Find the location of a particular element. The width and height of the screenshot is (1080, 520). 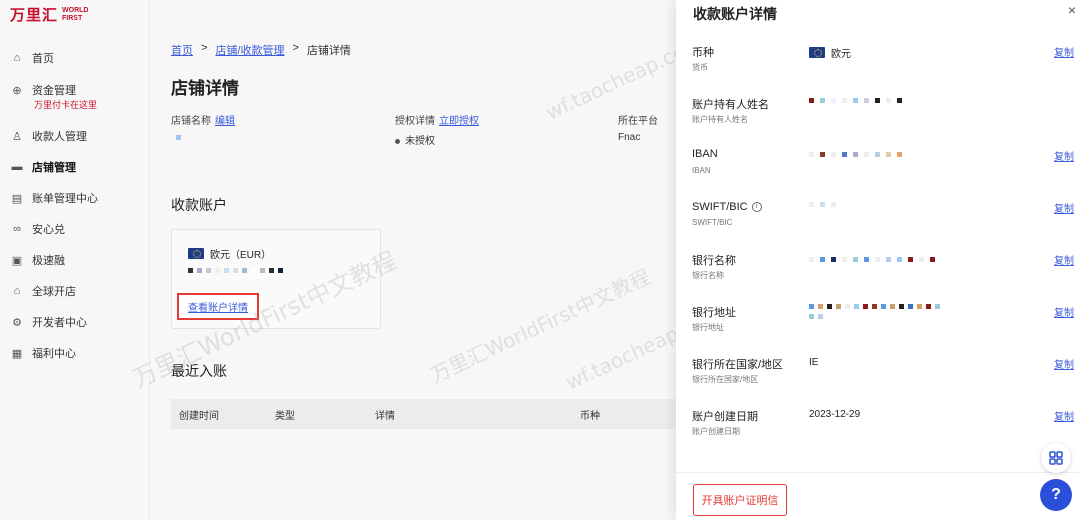

sidebar-item-stores: ▬ 店铺管理 is located at coordinates (75, 167).